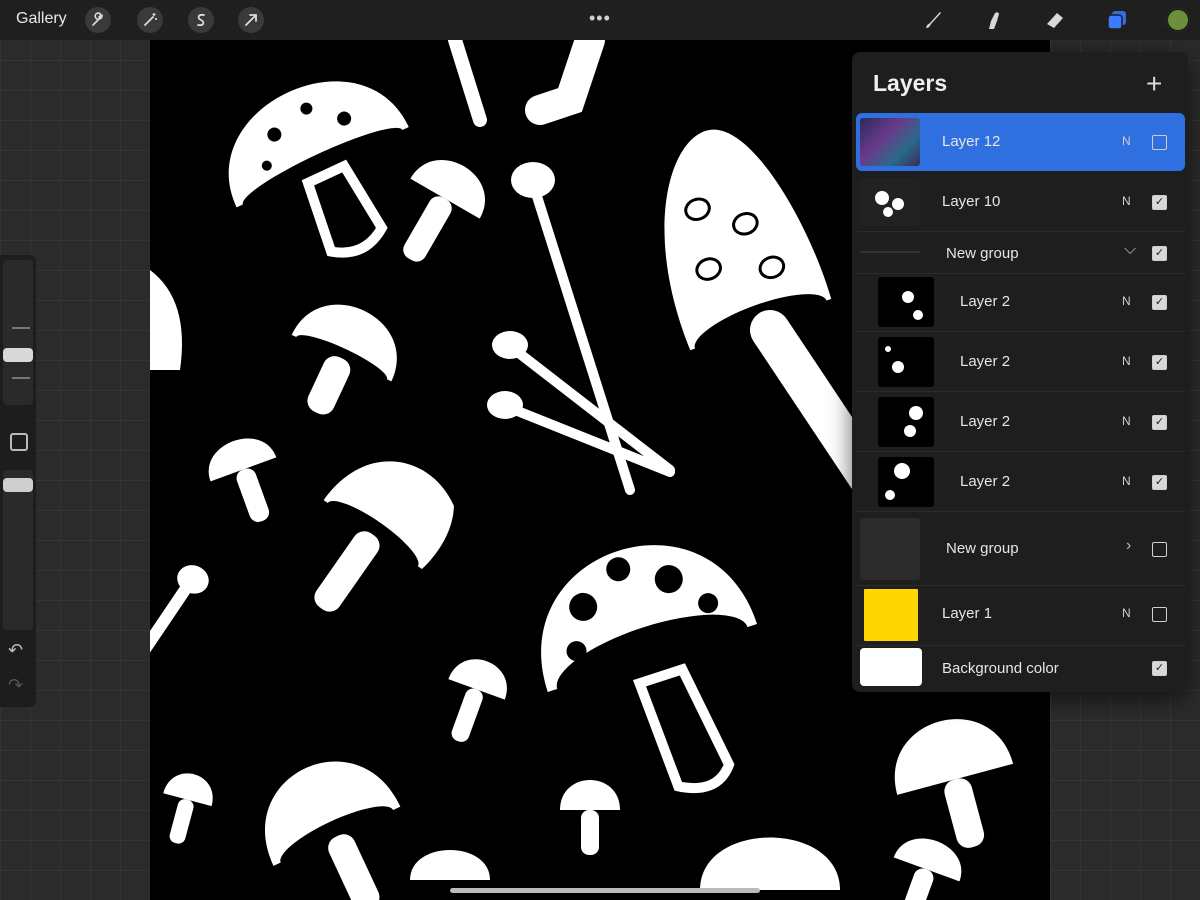  Describe the element at coordinates (1020, 142) in the screenshot. I see `layer-row: Layer 12 N` at that location.